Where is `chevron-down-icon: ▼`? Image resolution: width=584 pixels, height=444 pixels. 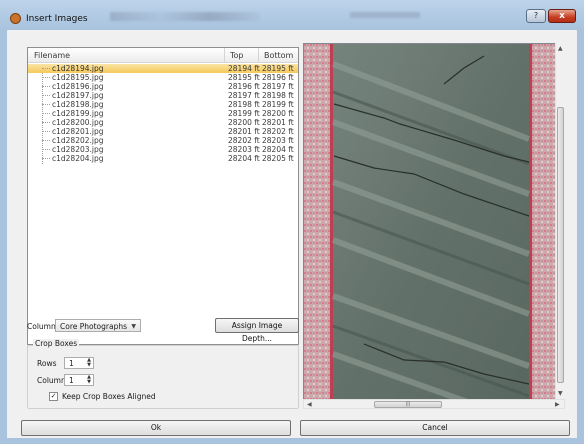 chevron-down-icon: ▼ is located at coordinates (133, 326).